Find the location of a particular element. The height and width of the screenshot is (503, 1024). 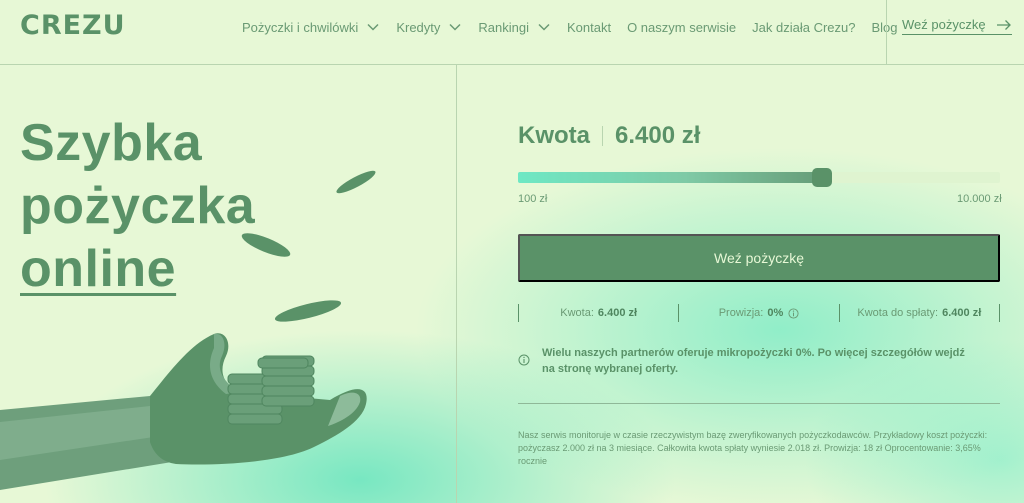

header-loan-link: Weź pożyczkę is located at coordinates (957, 26).